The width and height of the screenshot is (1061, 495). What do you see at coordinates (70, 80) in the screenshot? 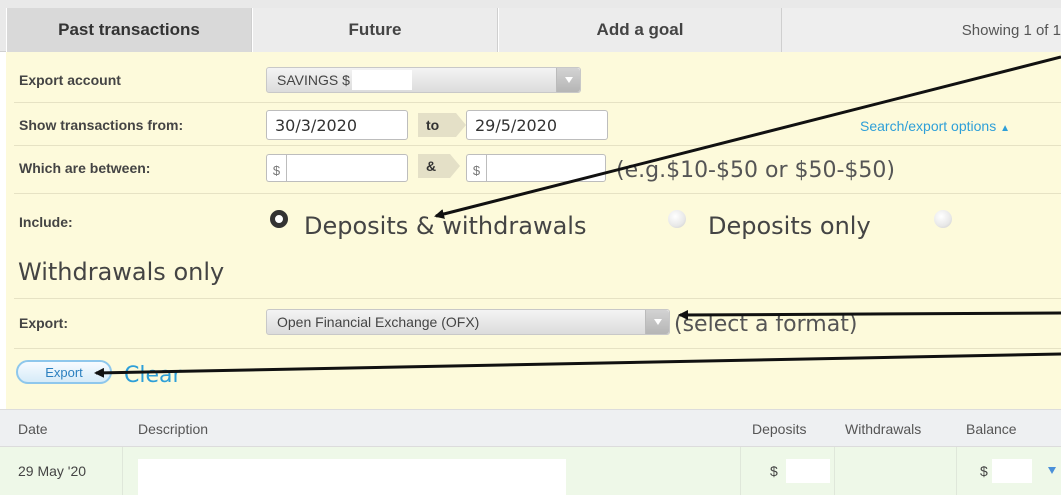
I see `export-account-label: Export account` at bounding box center [70, 80].